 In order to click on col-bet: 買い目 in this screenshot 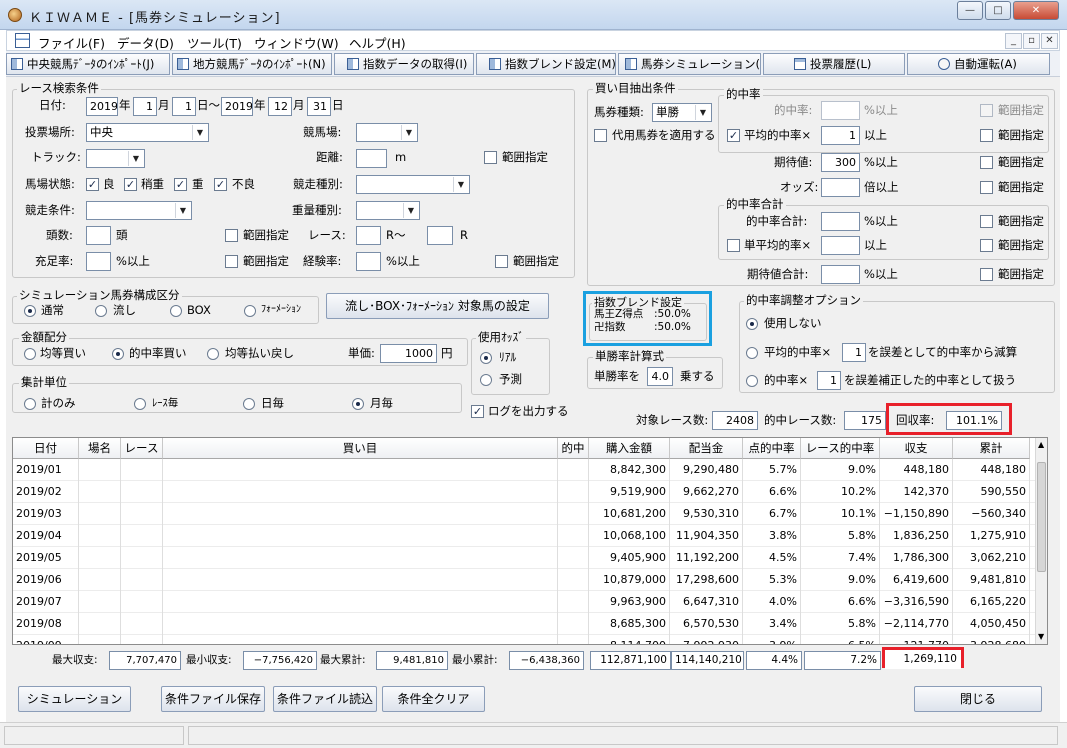, I will do `click(360, 448)`.